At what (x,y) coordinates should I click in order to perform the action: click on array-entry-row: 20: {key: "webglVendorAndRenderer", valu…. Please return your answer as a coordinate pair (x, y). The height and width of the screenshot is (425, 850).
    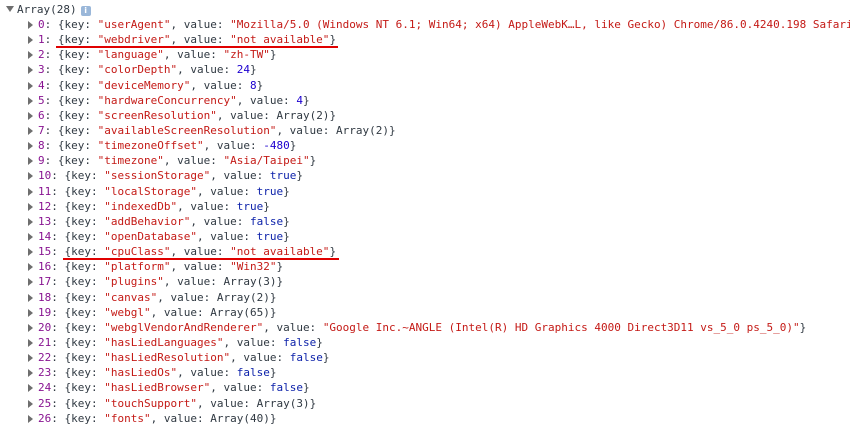
    Looking at the image, I should click on (425, 327).